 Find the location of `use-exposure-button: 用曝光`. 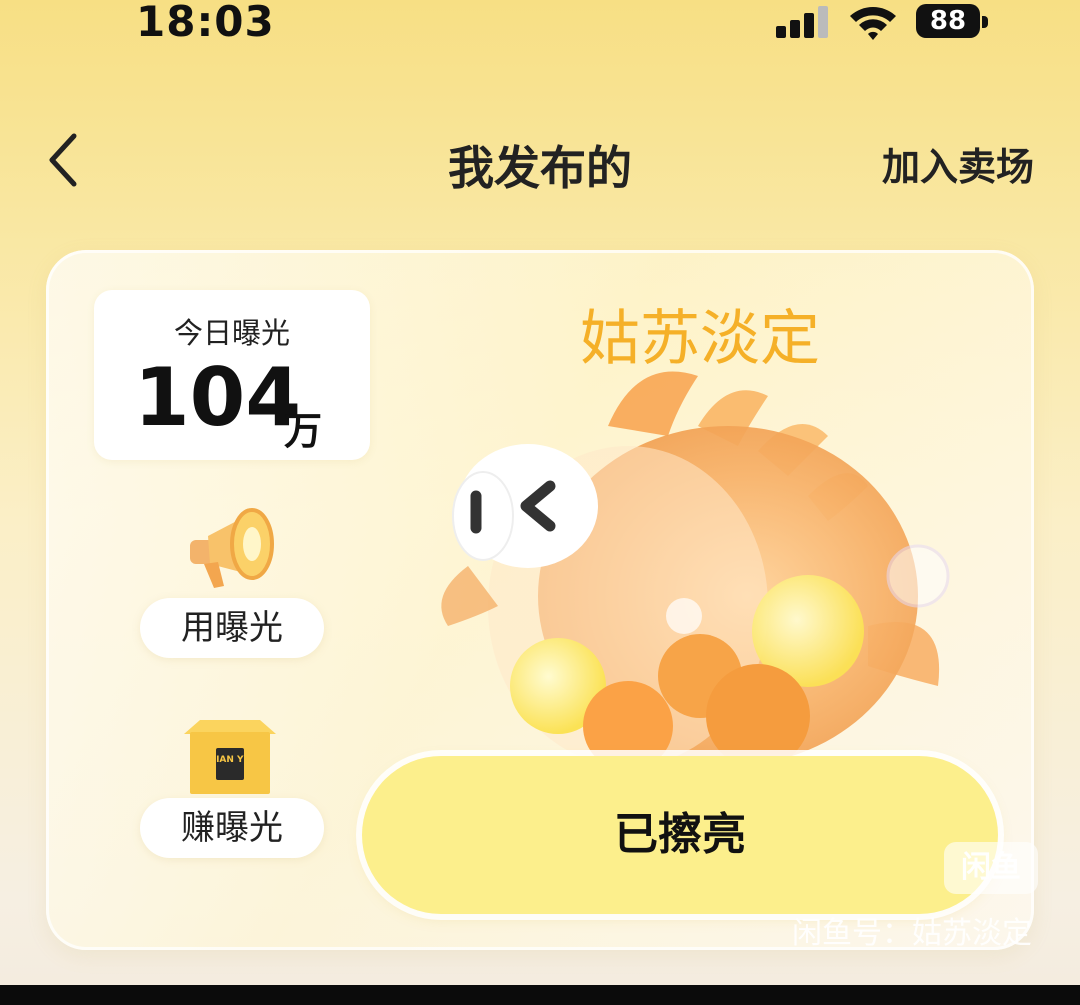

use-exposure-button: 用曝光 is located at coordinates (232, 628).